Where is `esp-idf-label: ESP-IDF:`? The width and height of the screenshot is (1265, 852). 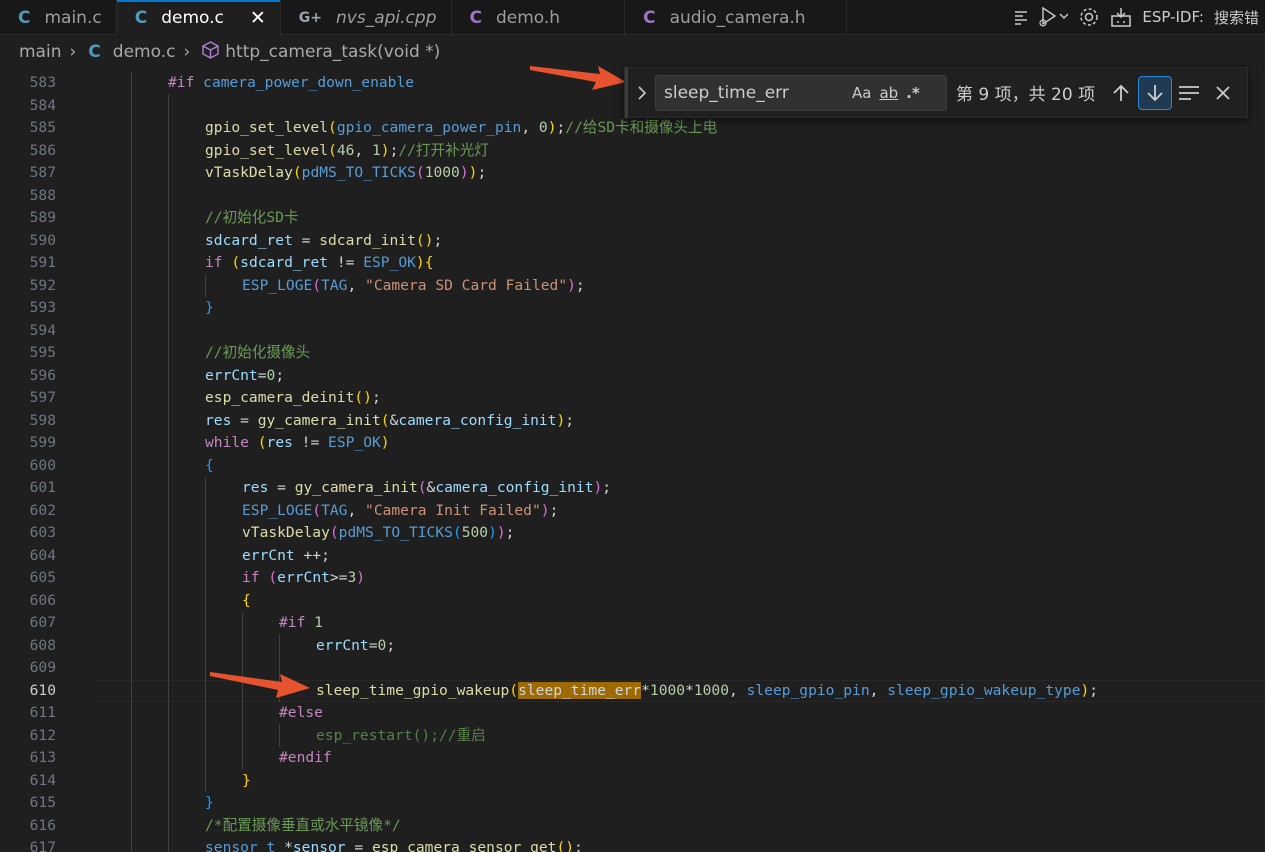
esp-idf-label: ESP-IDF: is located at coordinates (1173, 17).